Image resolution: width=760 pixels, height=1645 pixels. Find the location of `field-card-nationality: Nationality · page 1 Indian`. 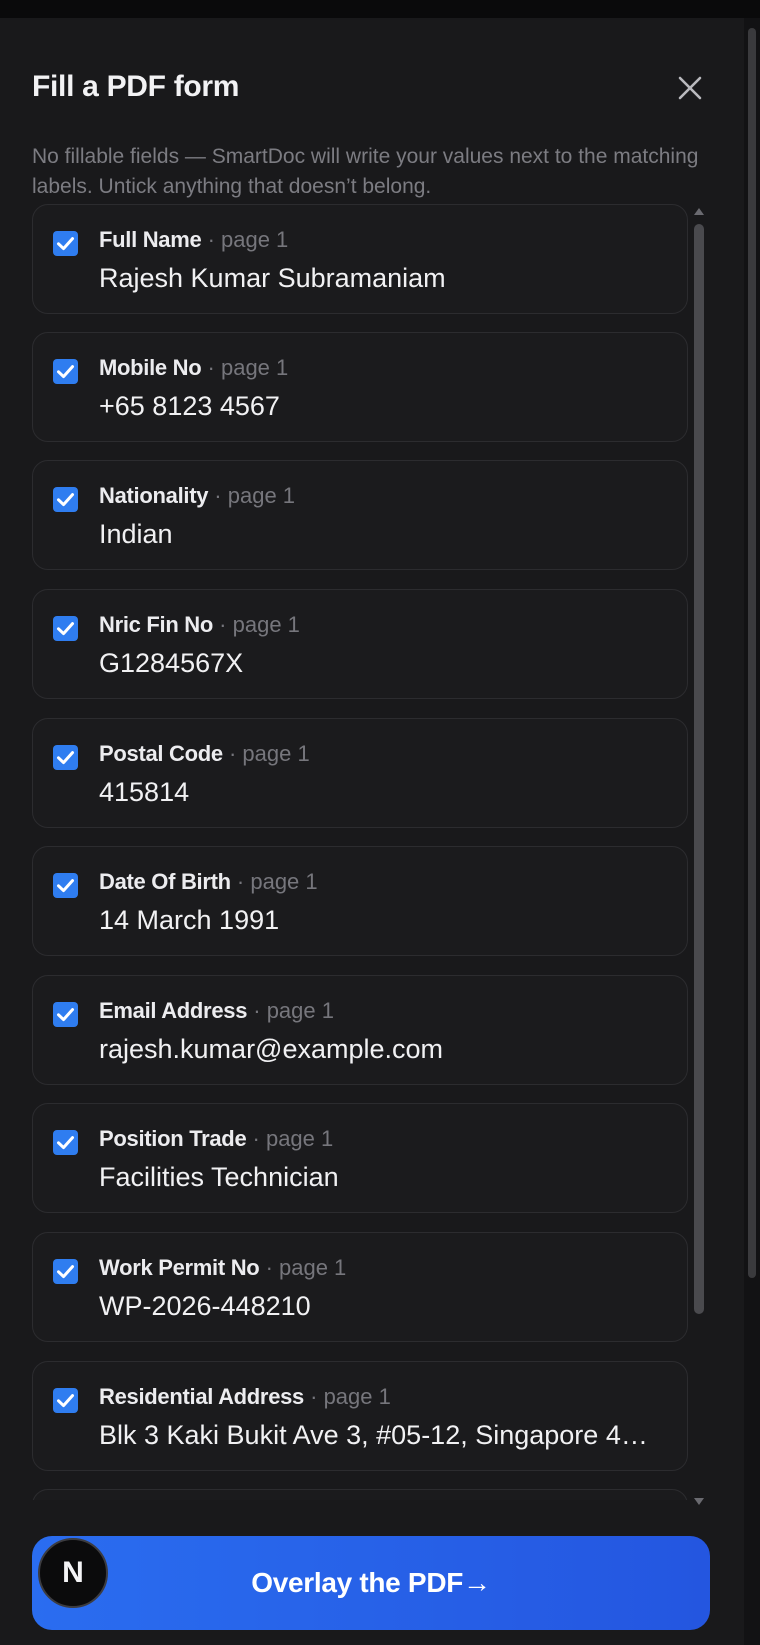

field-card-nationality: Nationality · page 1 Indian is located at coordinates (360, 515).